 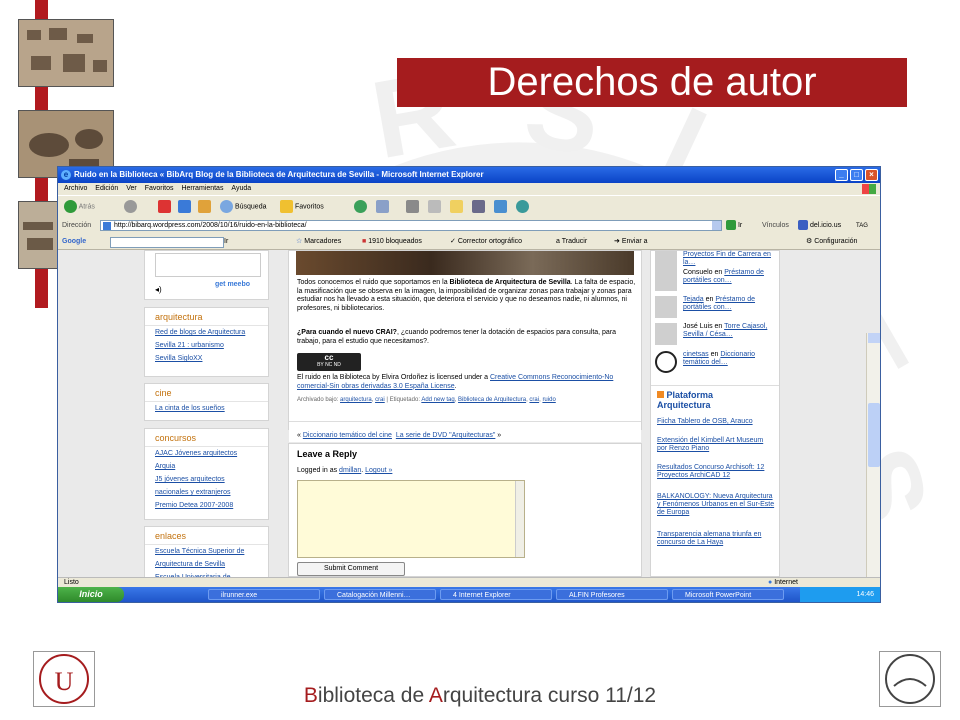 I want to click on send-to-button: ➜ Enviar a, so click(x=631, y=241).